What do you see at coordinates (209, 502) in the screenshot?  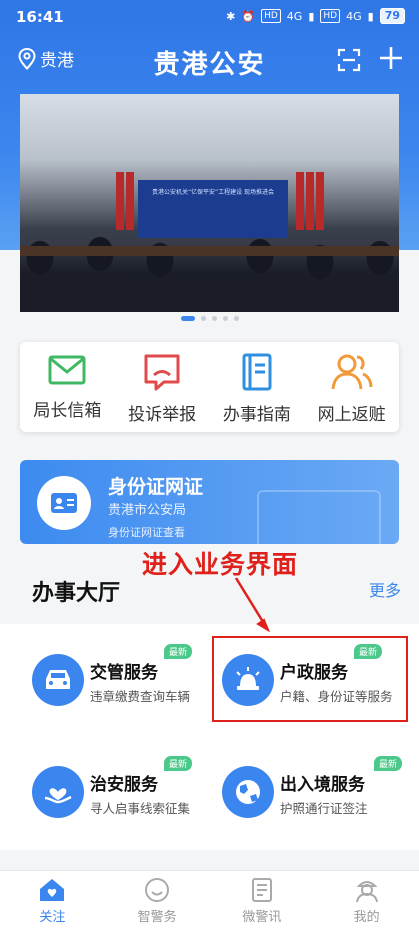 I see `id-card-banner: 身份证网证 贵港市公安局 身份证网证查看` at bounding box center [209, 502].